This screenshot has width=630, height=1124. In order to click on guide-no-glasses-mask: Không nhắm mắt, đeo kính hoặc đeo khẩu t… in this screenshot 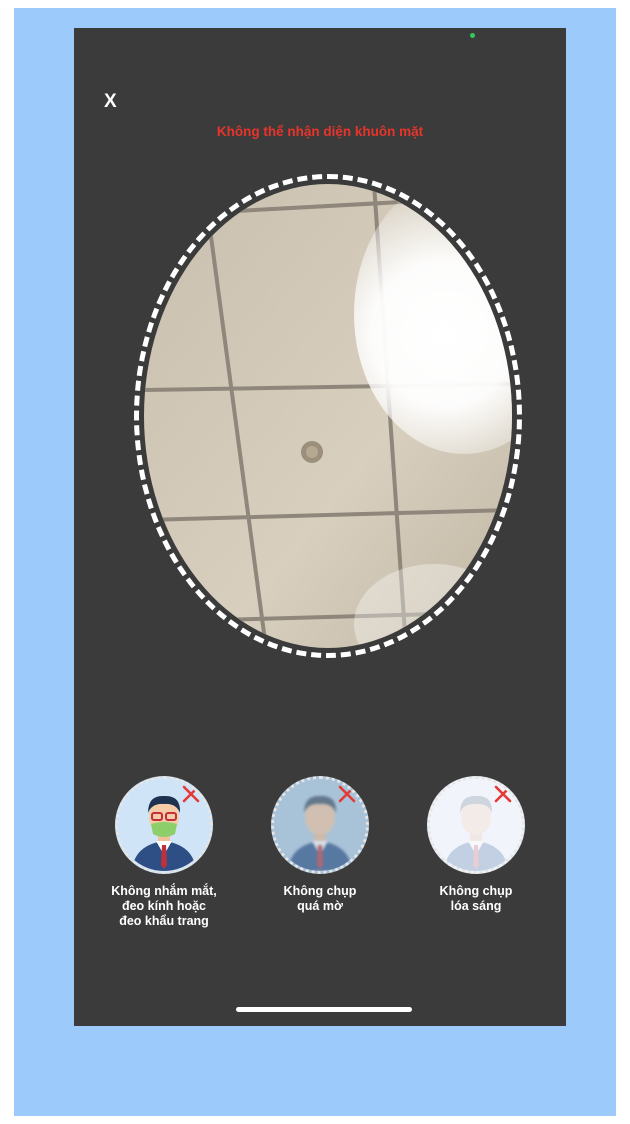, I will do `click(164, 852)`.